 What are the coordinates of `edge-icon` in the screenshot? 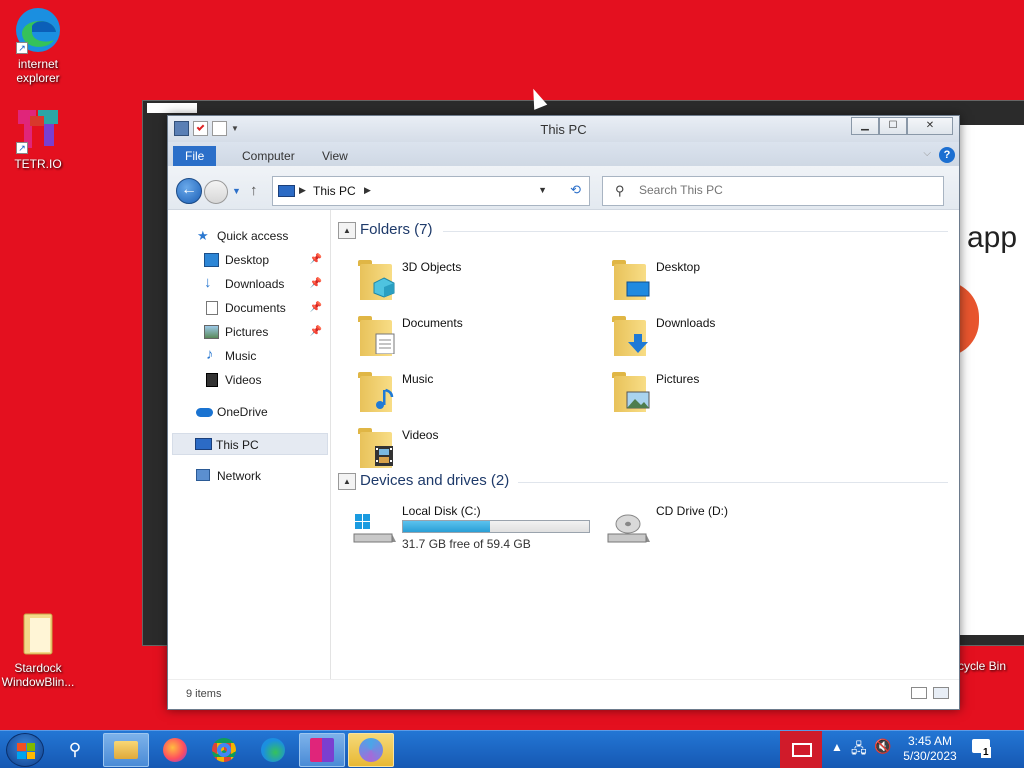 It's located at (273, 750).